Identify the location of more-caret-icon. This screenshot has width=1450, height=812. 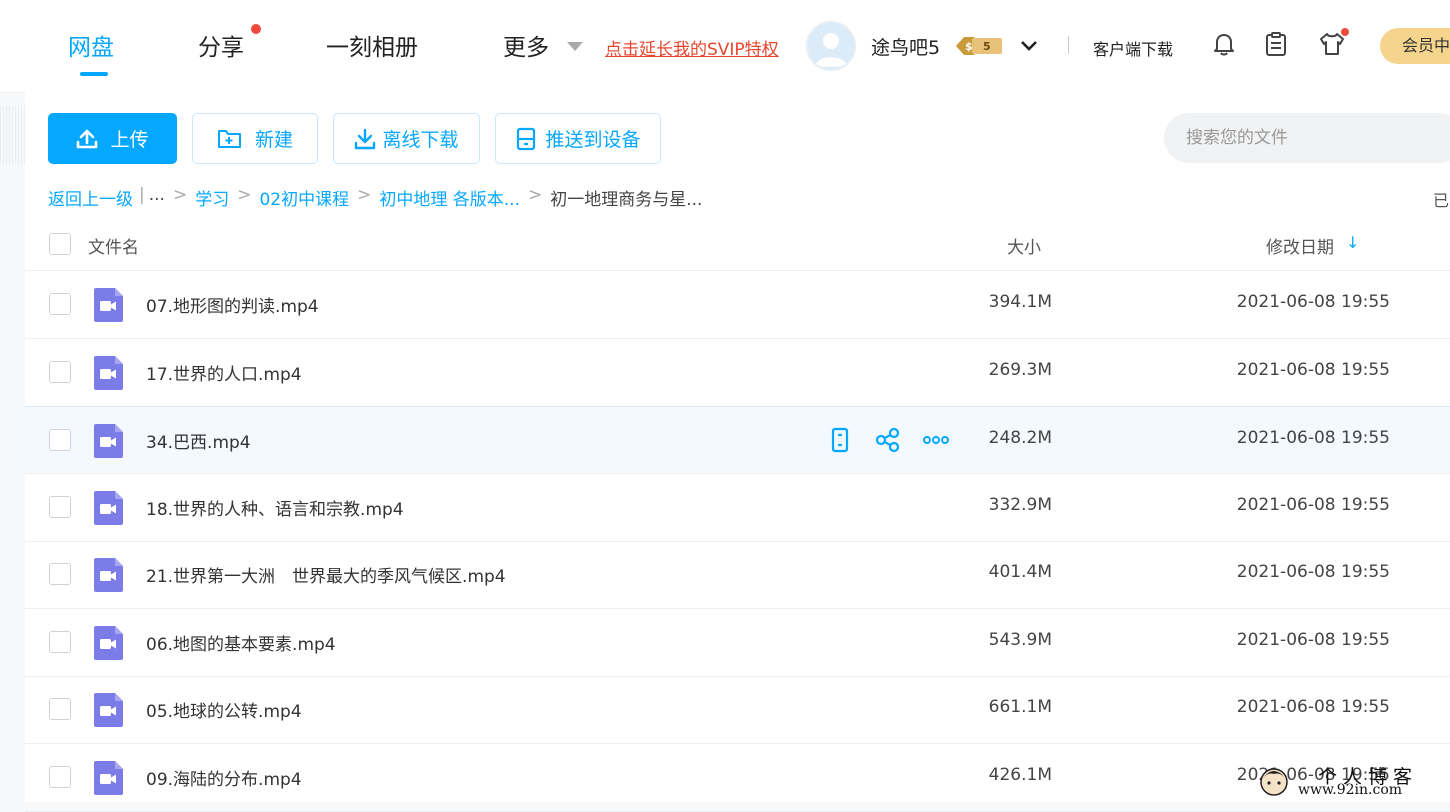
(575, 46).